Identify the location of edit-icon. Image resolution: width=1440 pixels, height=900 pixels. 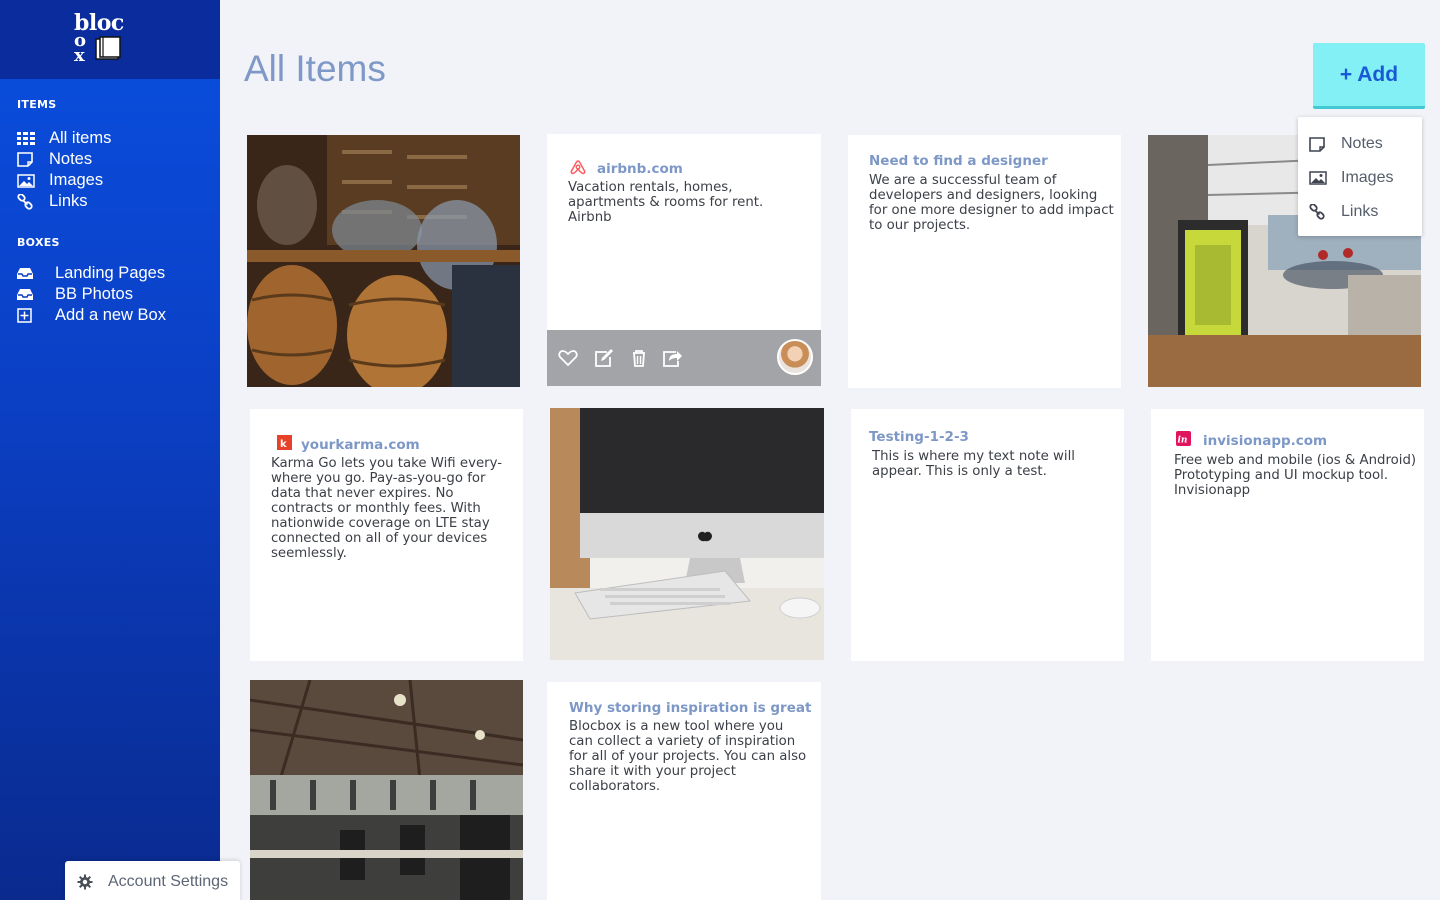
(604, 358).